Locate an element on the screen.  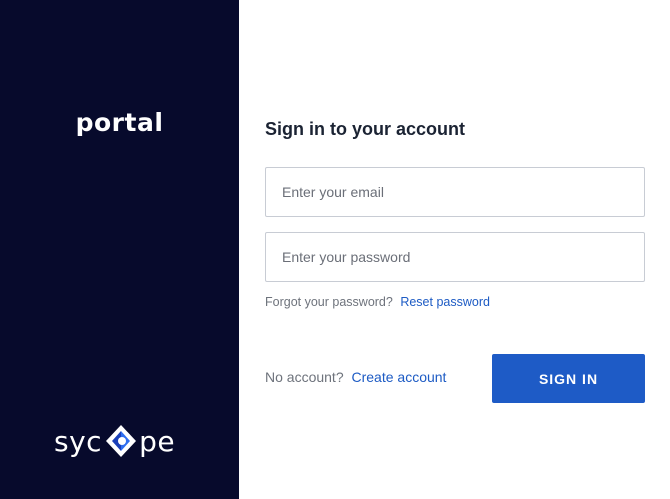
no-account-row: No account? Create account is located at coordinates (355, 377).